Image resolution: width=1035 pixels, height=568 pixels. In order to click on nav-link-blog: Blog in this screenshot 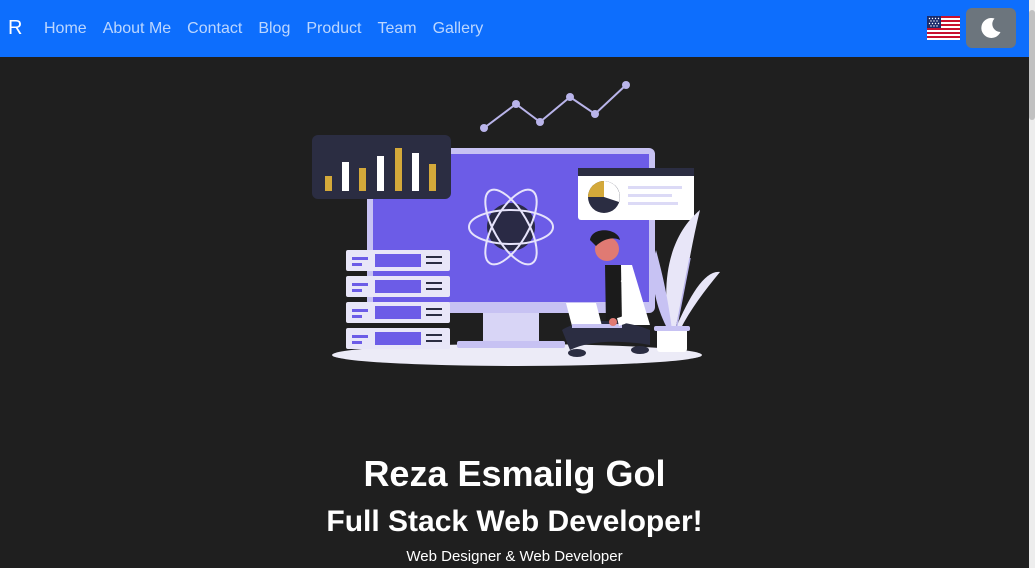, I will do `click(274, 29)`.